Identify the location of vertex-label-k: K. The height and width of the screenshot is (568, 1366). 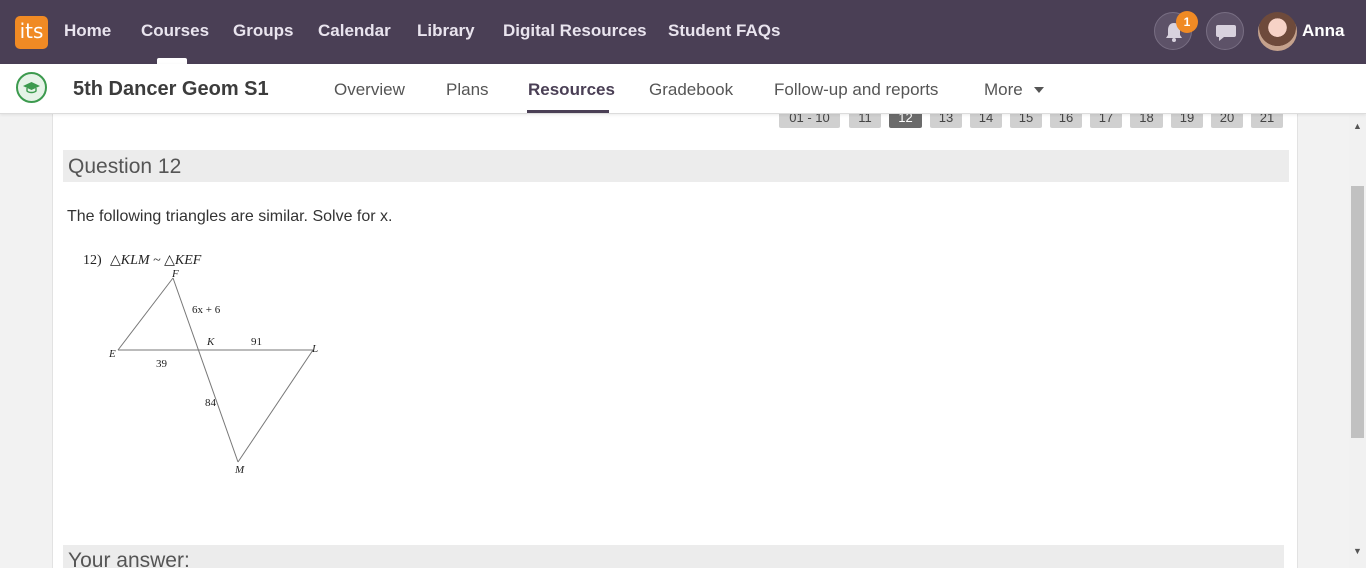
(210, 342).